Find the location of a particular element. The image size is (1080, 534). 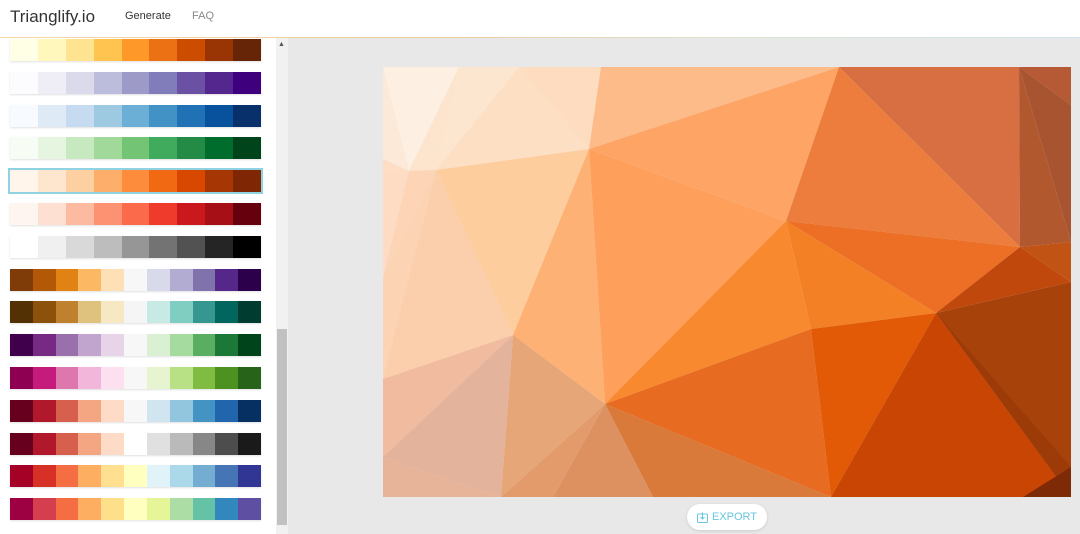

nav-generate-link: Generate is located at coordinates (148, 16).